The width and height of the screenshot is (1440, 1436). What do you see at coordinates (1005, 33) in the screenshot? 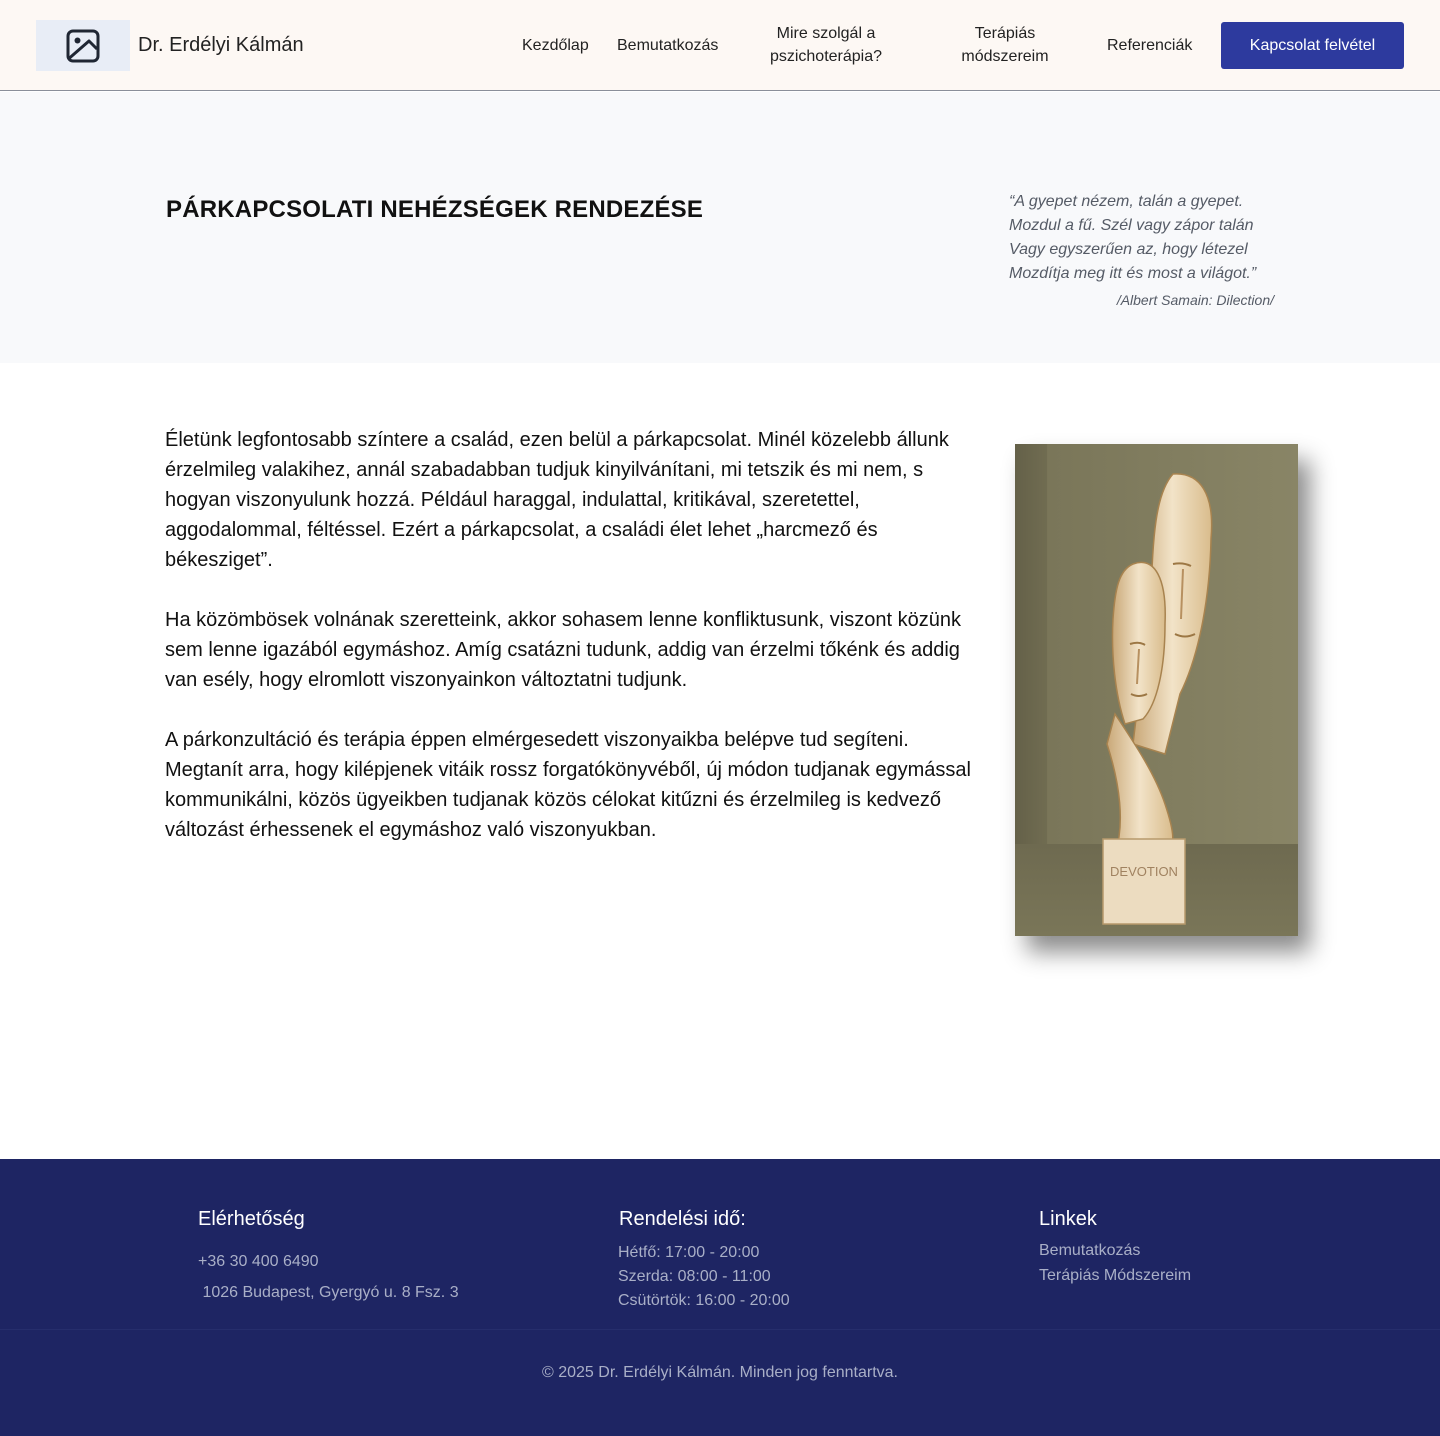
I see `nav-methods-line1: Terápiás` at bounding box center [1005, 33].